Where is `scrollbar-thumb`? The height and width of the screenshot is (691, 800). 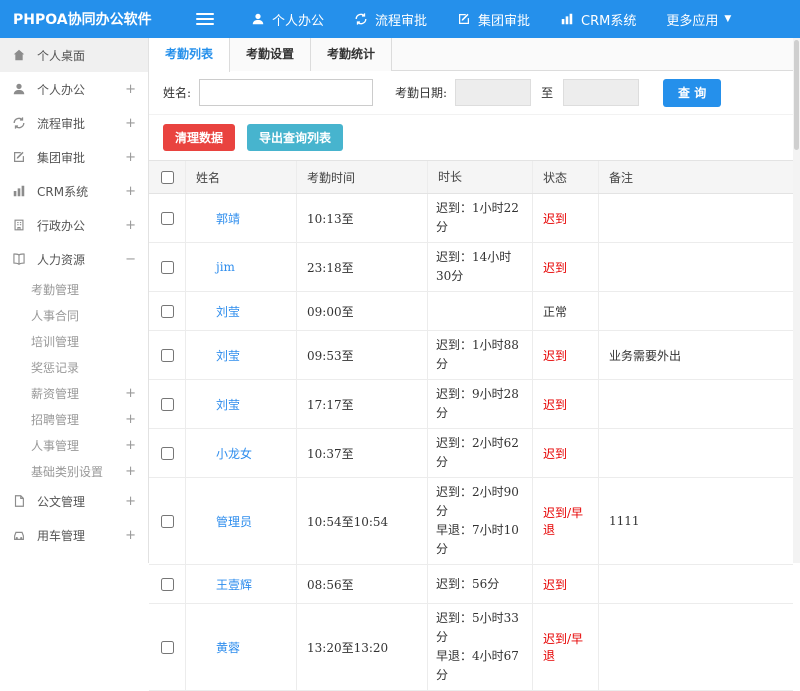
scrollbar-thumb is located at coordinates (796, 95).